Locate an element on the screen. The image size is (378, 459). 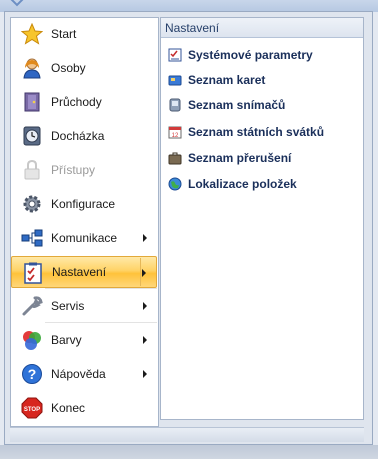
menu-item-label: Nastavení is located at coordinates (79, 272).